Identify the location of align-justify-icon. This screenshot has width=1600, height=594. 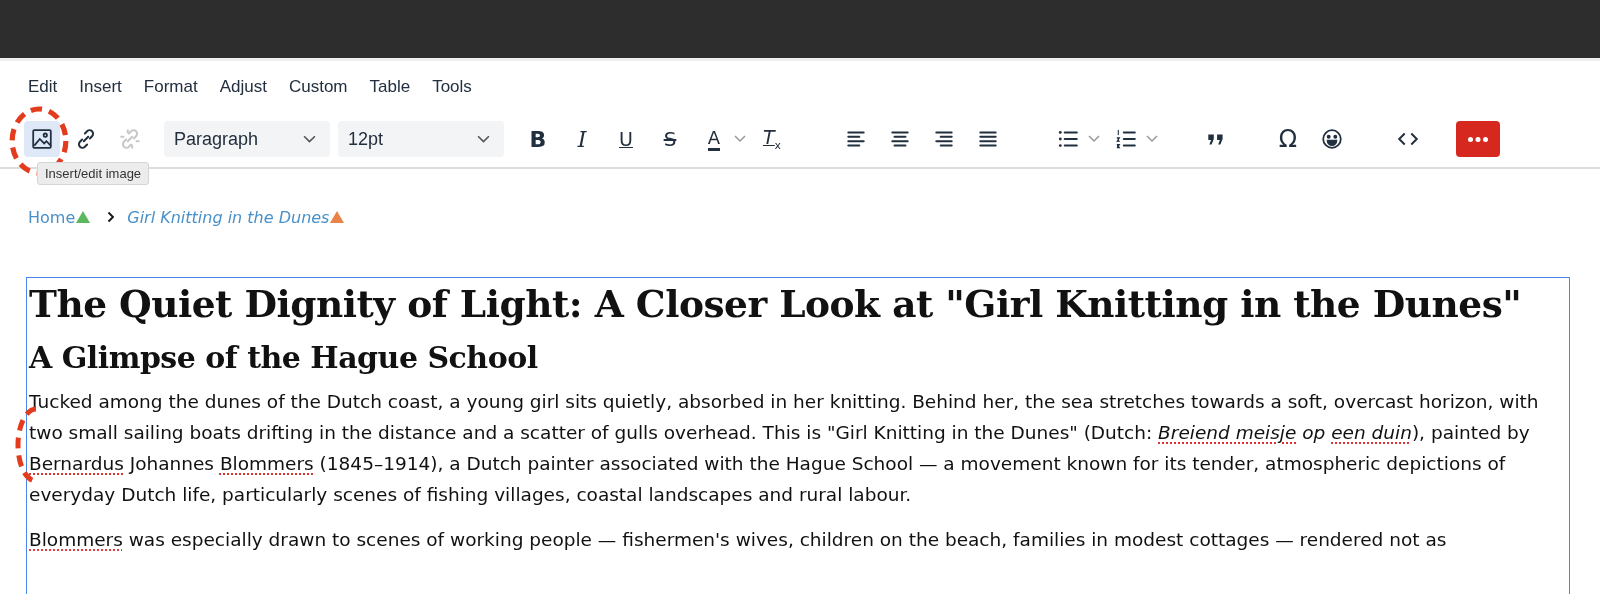
(988, 139).